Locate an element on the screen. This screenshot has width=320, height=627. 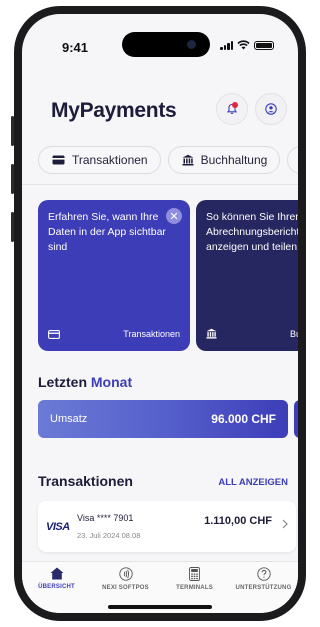
status-icons is located at coordinates (247, 45).